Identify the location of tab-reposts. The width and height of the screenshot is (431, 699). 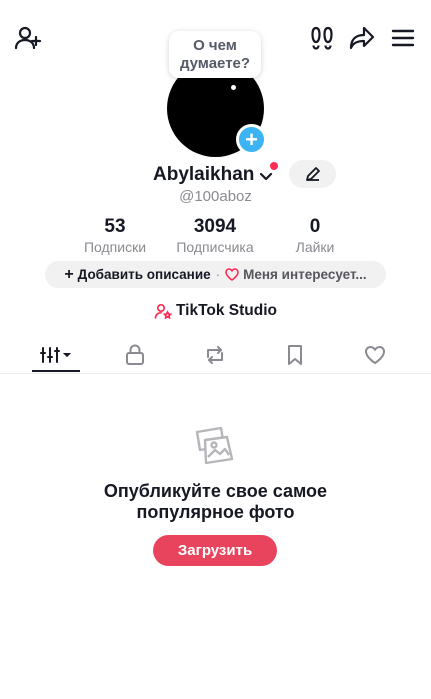
(215, 355).